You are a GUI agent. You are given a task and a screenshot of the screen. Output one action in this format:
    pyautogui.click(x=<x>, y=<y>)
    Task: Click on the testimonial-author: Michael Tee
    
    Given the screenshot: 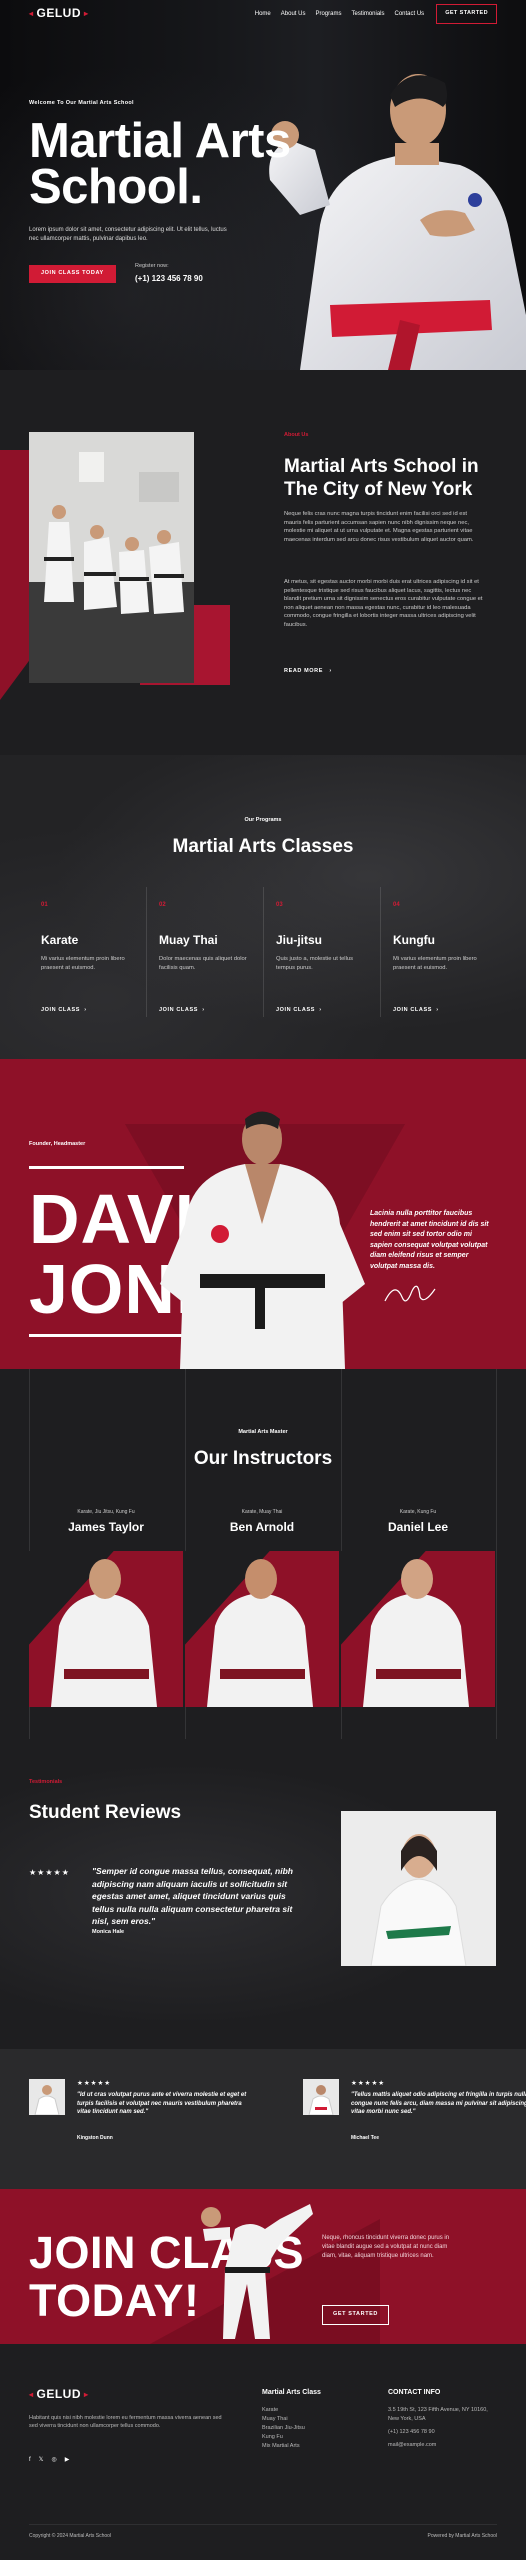 What is the action you would take?
    pyautogui.click(x=365, y=2138)
    